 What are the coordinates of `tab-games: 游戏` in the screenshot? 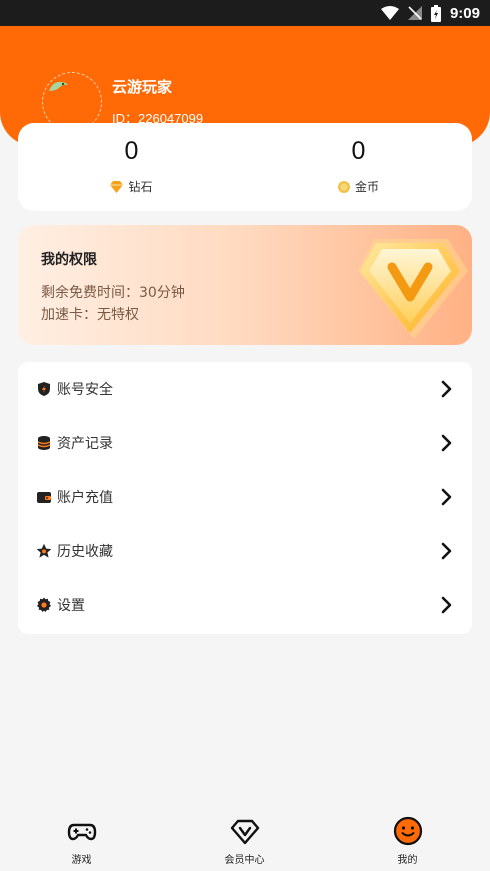 It's located at (81, 838).